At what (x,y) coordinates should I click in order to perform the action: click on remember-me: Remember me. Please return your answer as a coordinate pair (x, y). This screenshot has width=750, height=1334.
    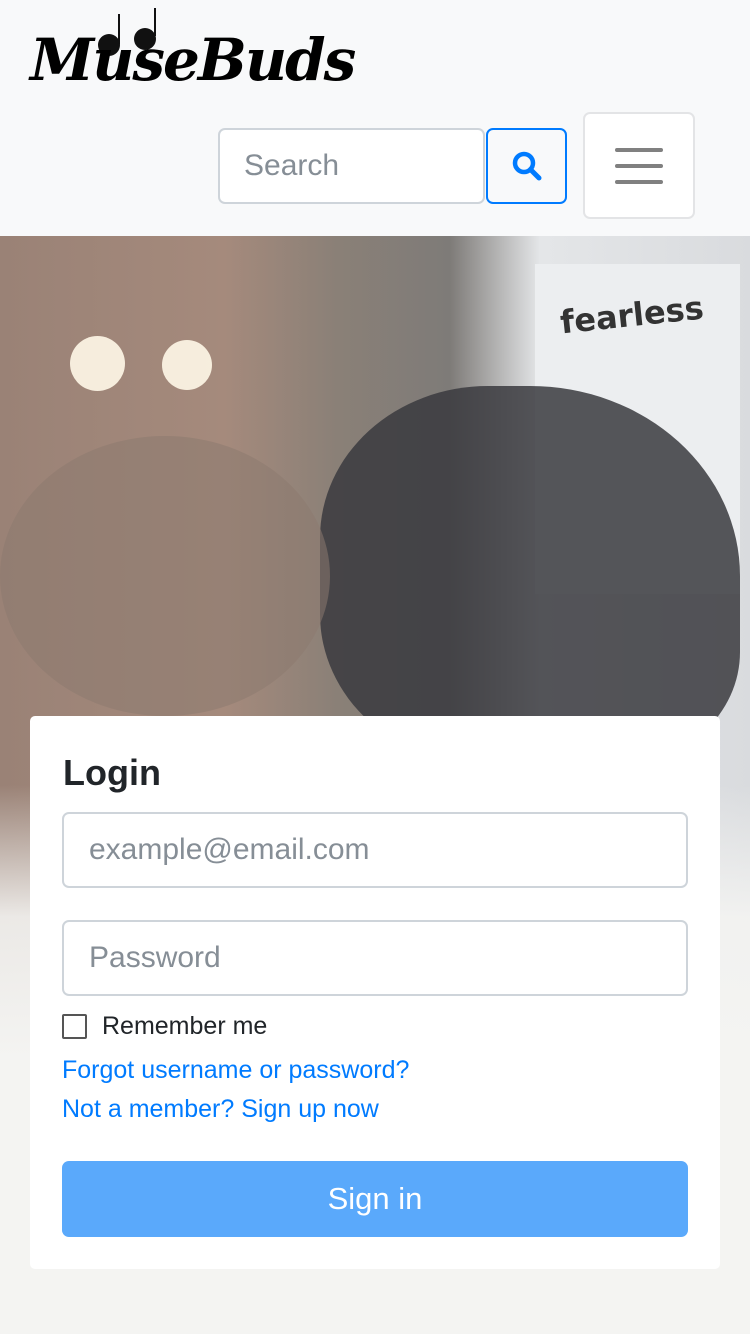
    Looking at the image, I should click on (164, 1026).